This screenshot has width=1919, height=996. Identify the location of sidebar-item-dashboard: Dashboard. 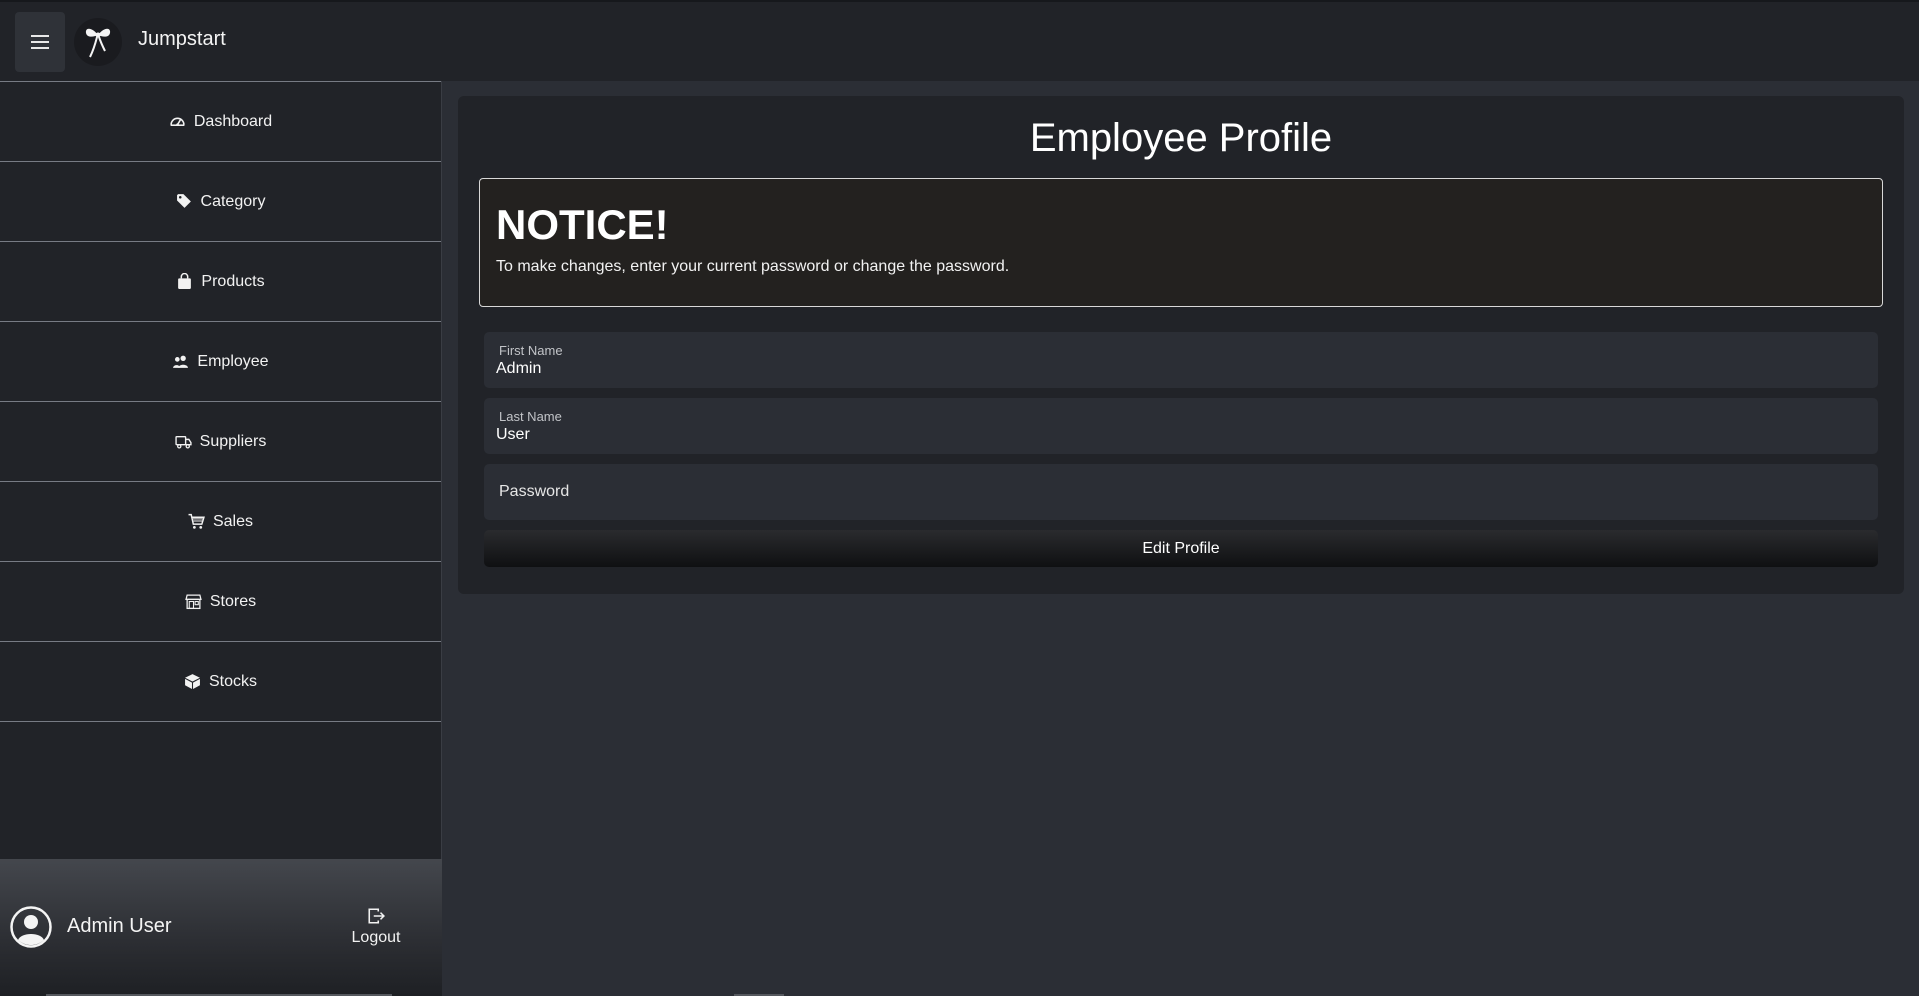
(220, 122).